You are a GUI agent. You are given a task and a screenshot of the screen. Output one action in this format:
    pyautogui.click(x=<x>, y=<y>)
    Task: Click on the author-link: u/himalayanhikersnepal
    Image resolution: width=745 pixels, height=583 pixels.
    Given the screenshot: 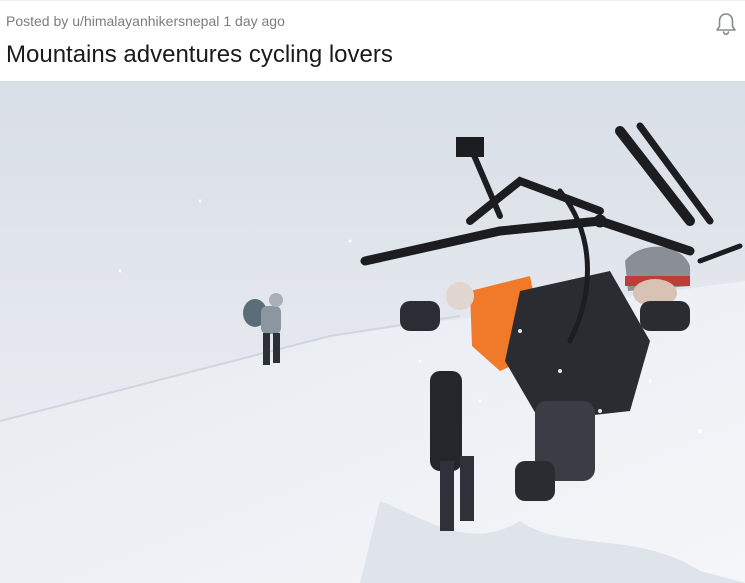 What is the action you would take?
    pyautogui.click(x=145, y=21)
    